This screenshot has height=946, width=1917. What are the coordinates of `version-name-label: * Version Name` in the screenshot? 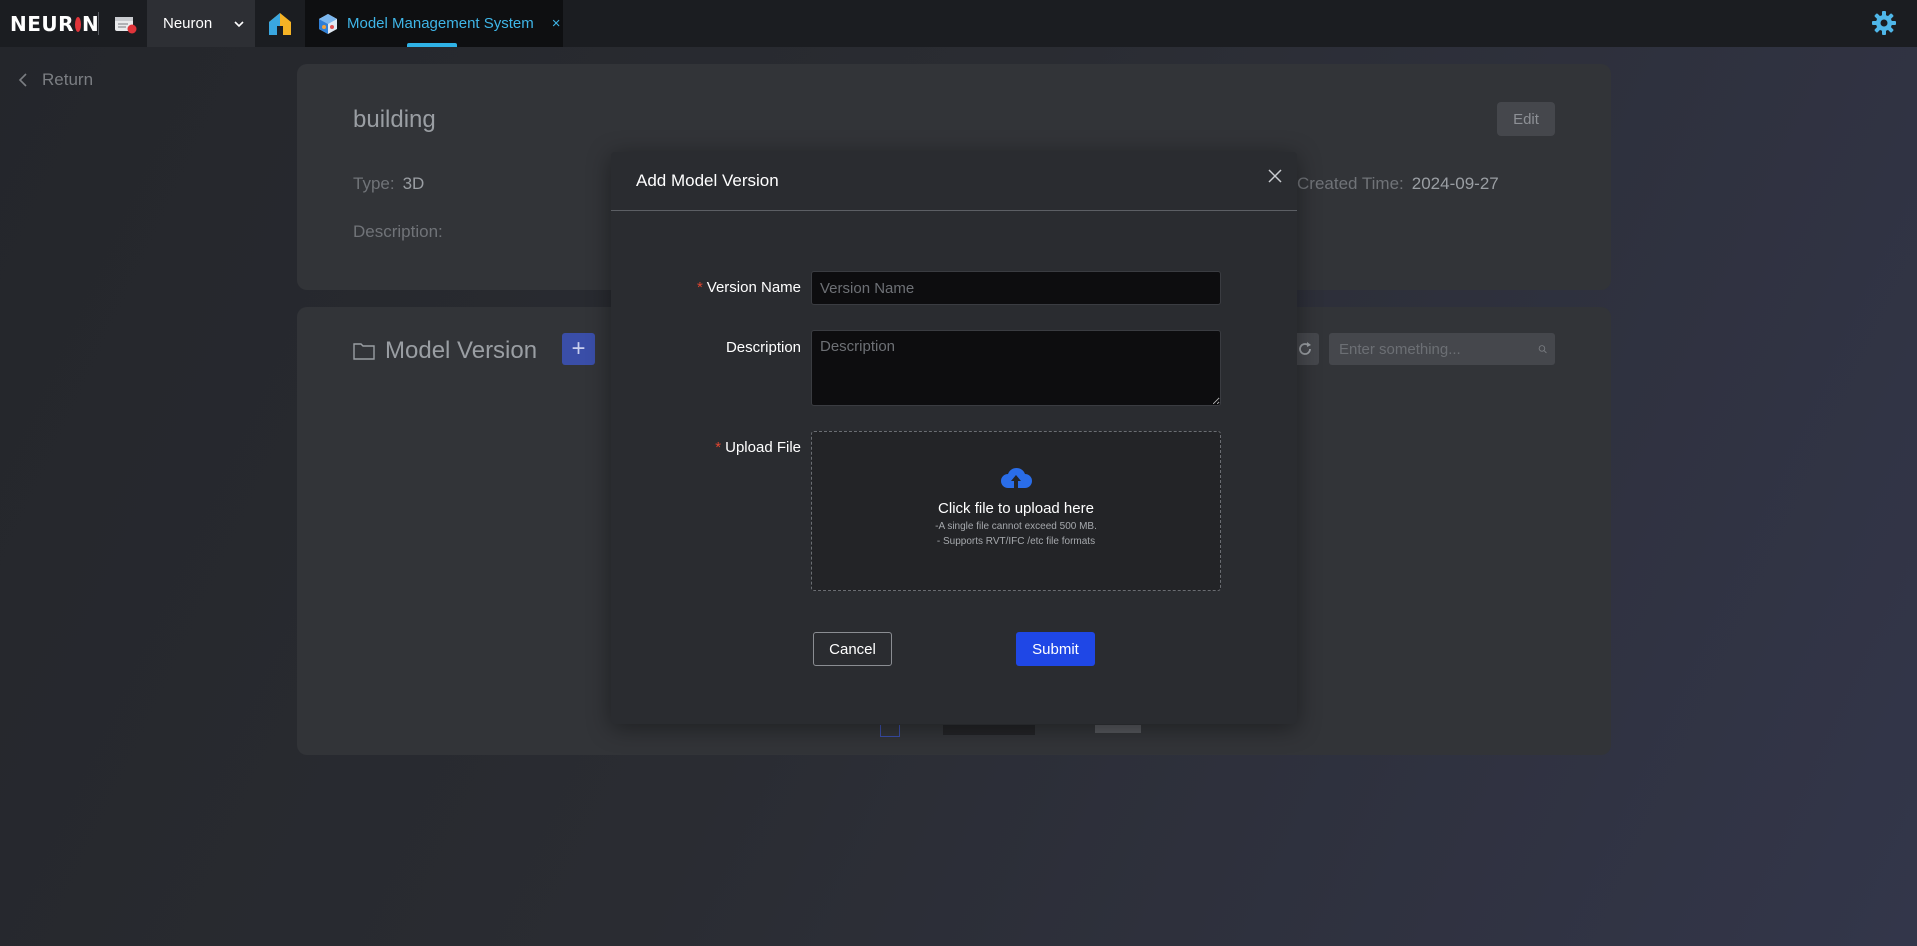 It's located at (706, 287).